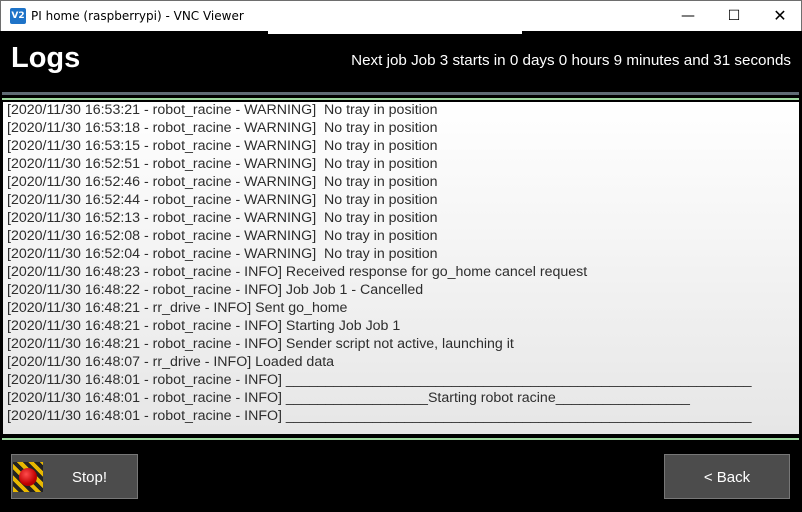  I want to click on back-button-label: < Back, so click(727, 477).